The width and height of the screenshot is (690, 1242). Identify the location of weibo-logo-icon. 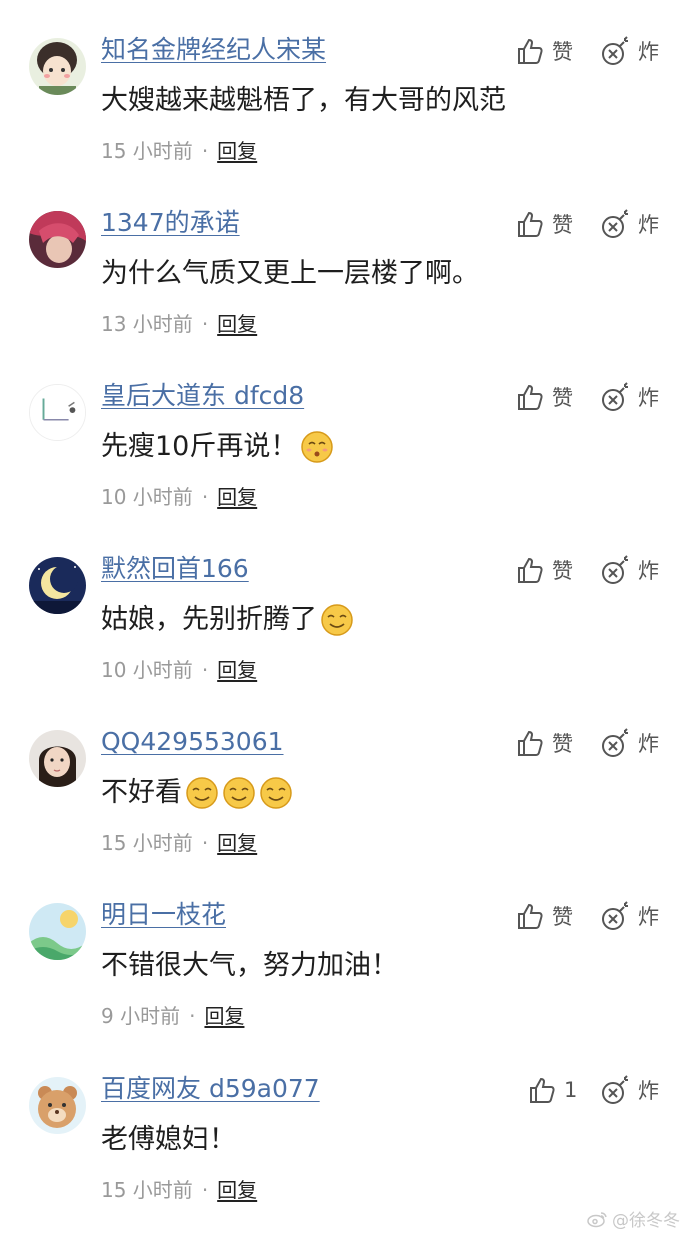
(597, 1219).